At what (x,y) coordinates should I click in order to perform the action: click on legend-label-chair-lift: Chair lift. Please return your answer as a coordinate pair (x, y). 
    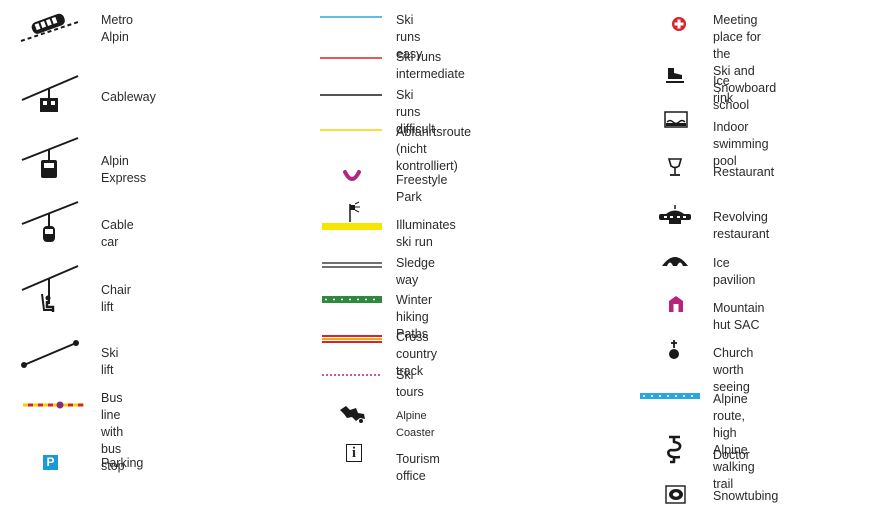
    Looking at the image, I should click on (116, 298).